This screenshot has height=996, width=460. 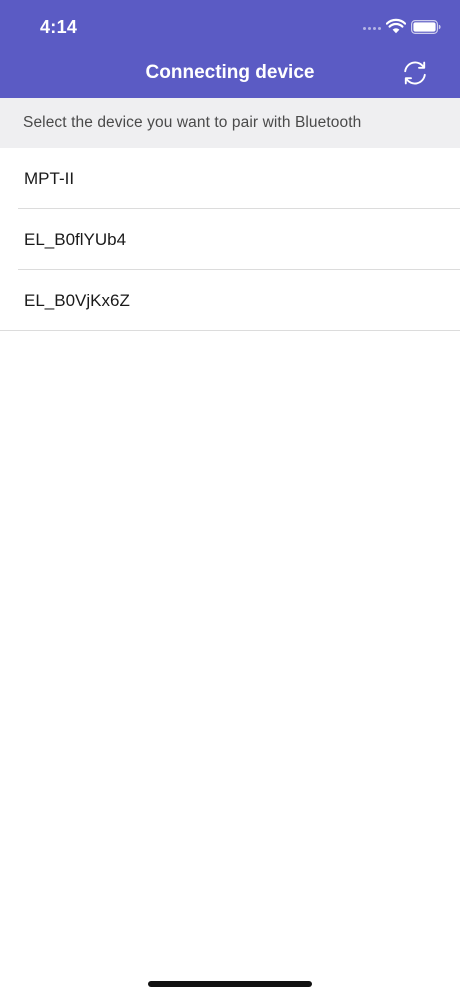 I want to click on device-row-el-b0vjkx6z: EL_B0VjKx6Z, so click(x=230, y=300).